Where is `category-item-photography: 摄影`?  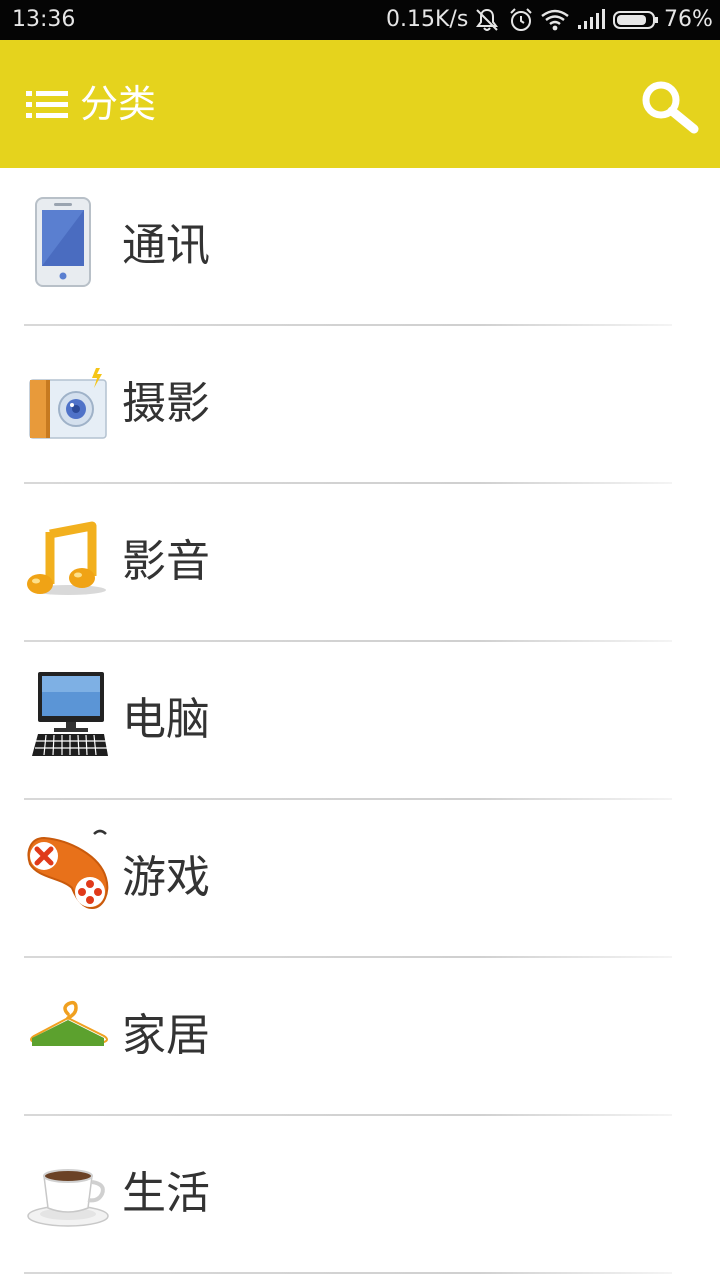
category-item-photography: 摄影 is located at coordinates (360, 405).